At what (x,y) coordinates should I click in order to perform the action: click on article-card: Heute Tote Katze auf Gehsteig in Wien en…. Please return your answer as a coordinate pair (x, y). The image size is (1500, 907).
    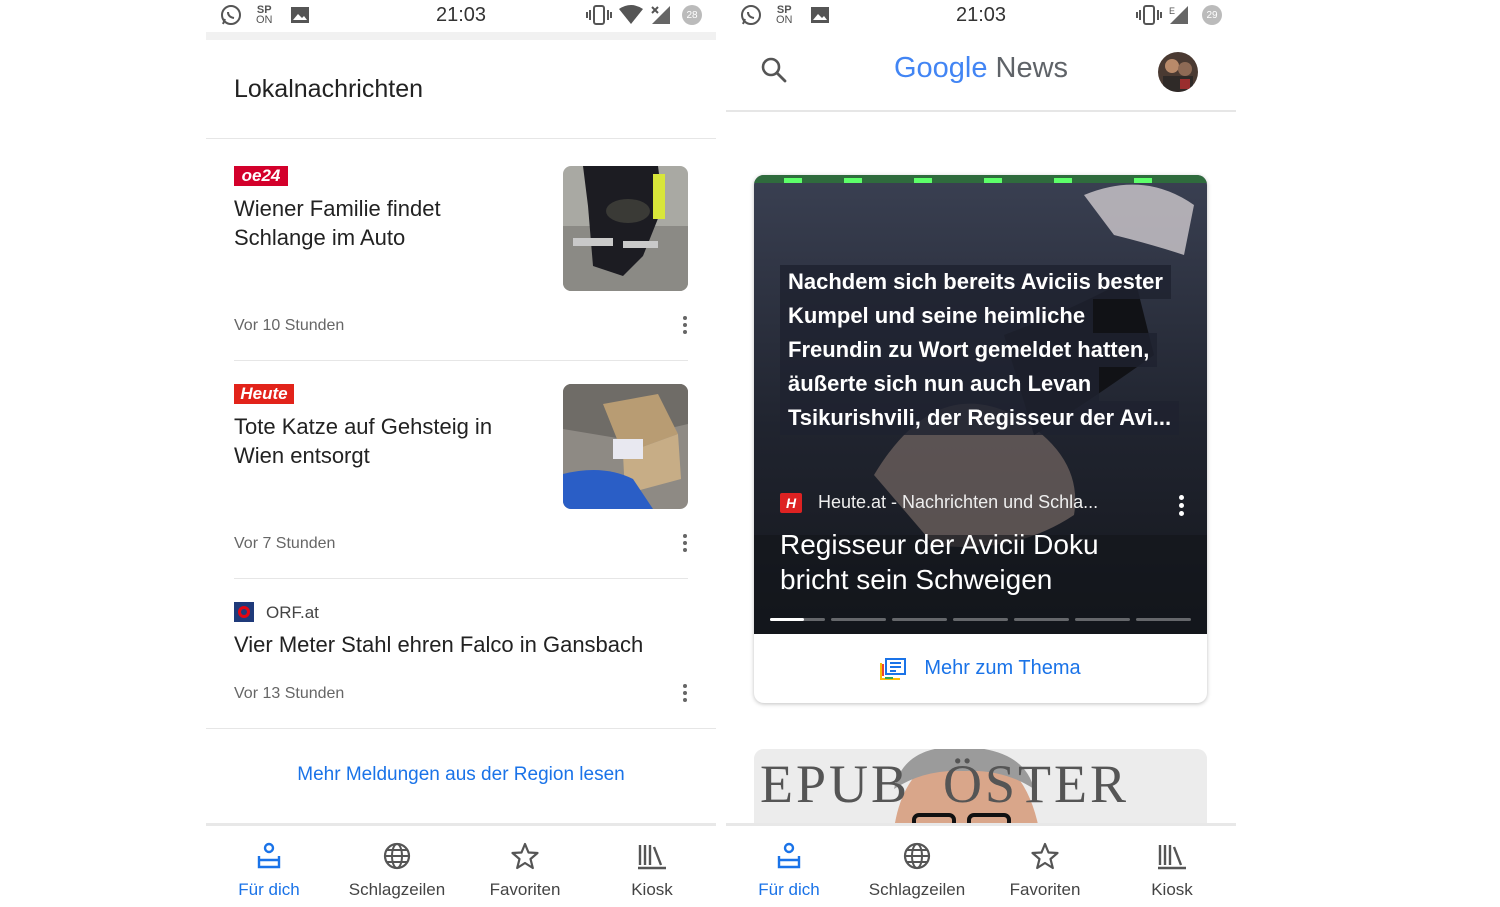
    Looking at the image, I should click on (461, 479).